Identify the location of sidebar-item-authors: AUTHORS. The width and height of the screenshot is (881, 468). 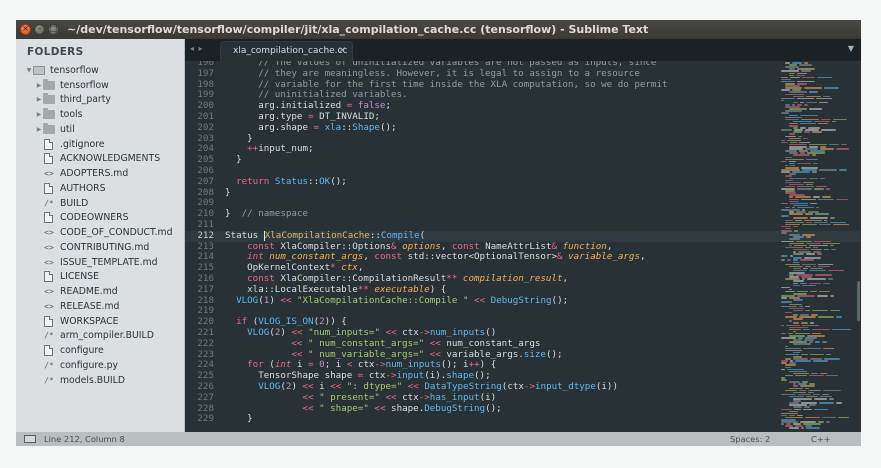
(74, 188).